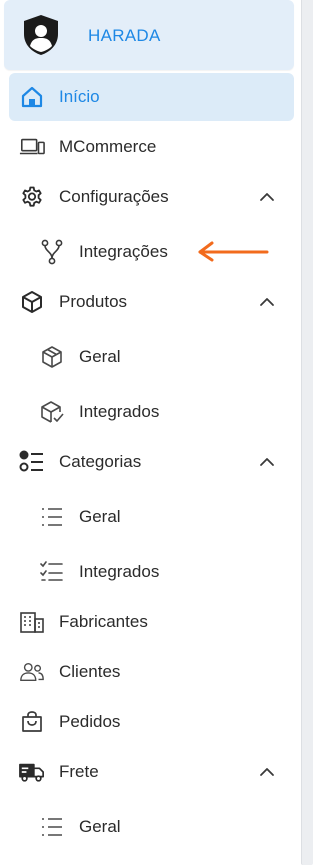 The image size is (320, 865). Describe the element at coordinates (32, 672) in the screenshot. I see `users-icon` at that location.